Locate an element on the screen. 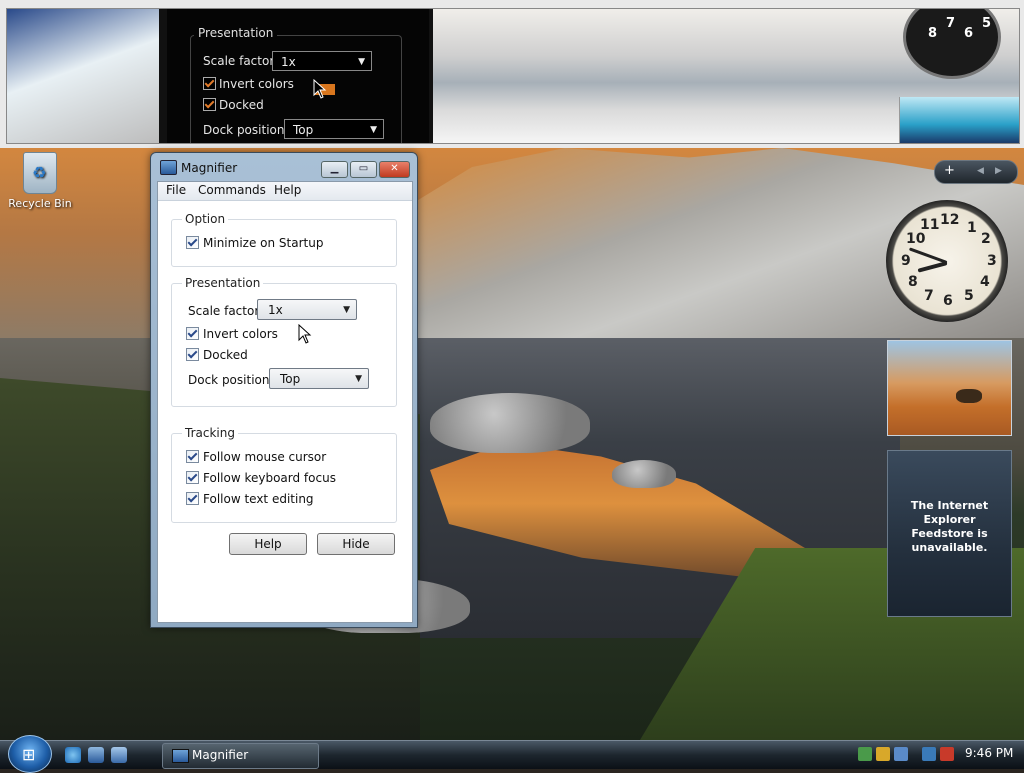 The height and width of the screenshot is (773, 1024). recycle-bin-label: Recycle Bin is located at coordinates (40, 203).